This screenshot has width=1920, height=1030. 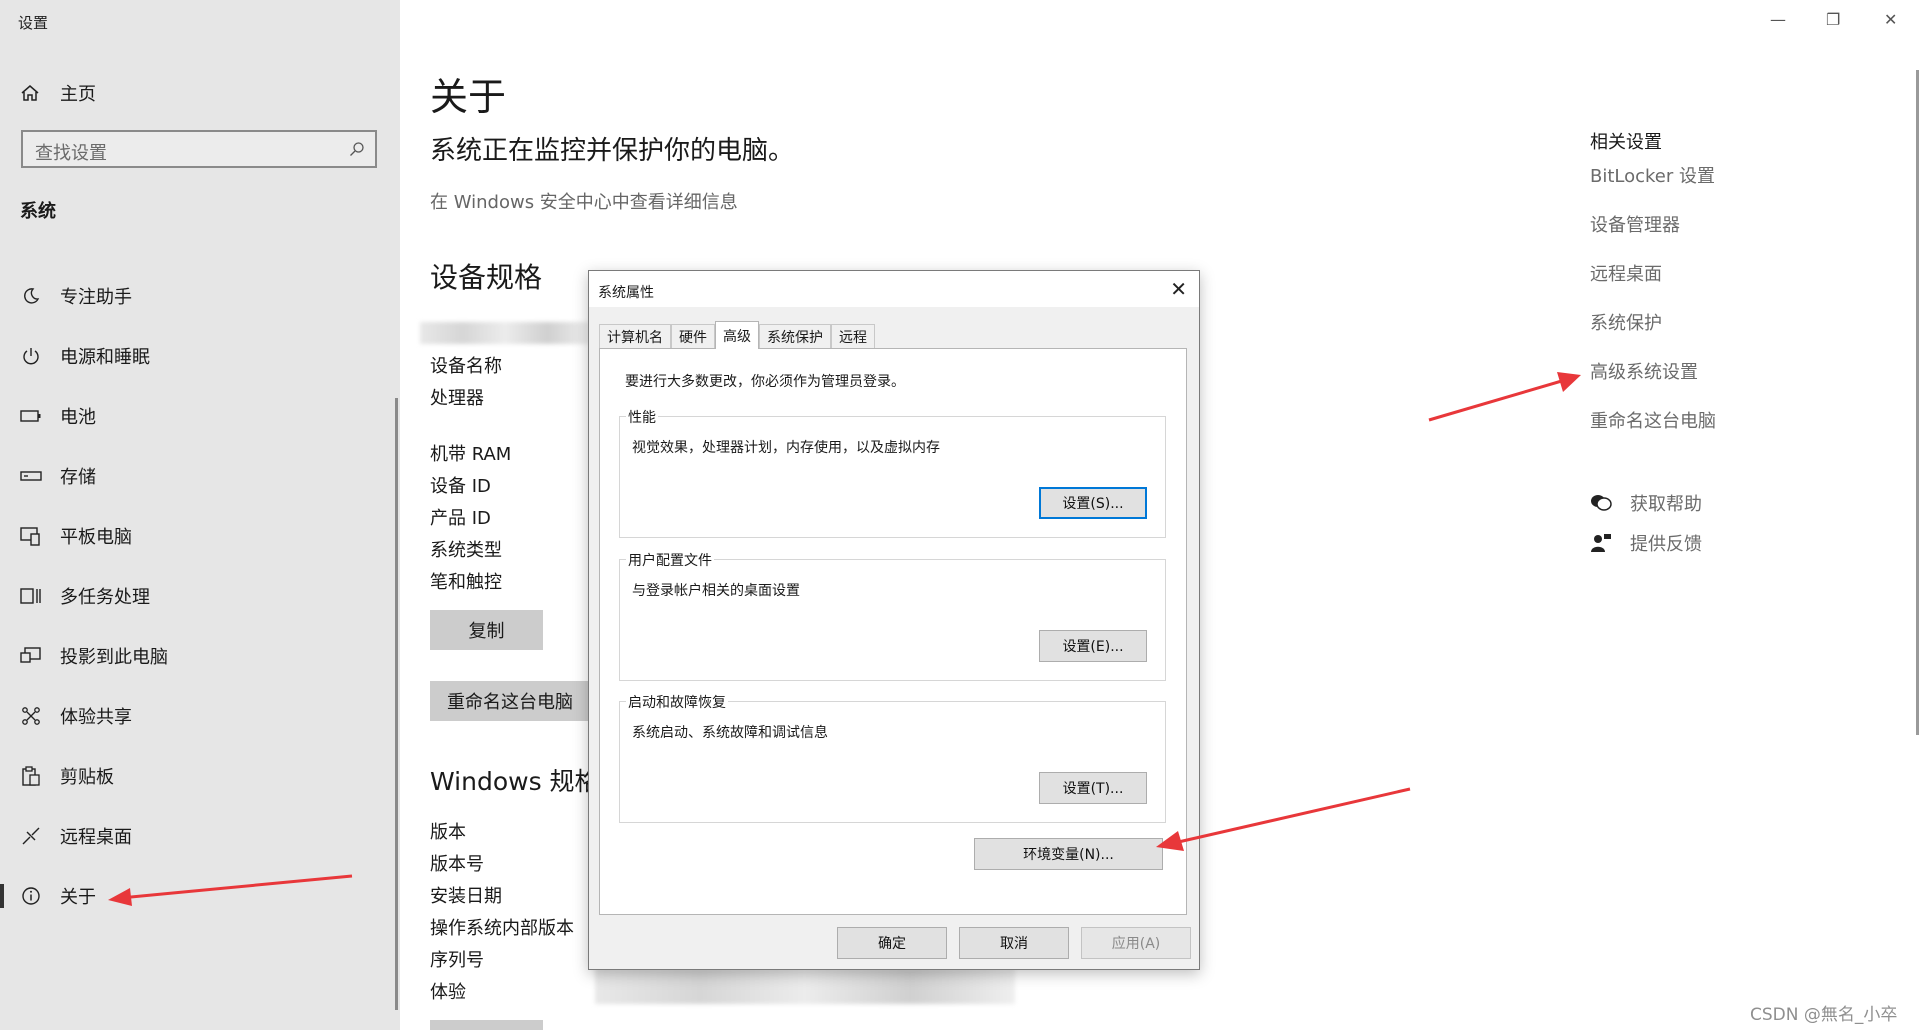 What do you see at coordinates (31, 596) in the screenshot?
I see `multitask-icon` at bounding box center [31, 596].